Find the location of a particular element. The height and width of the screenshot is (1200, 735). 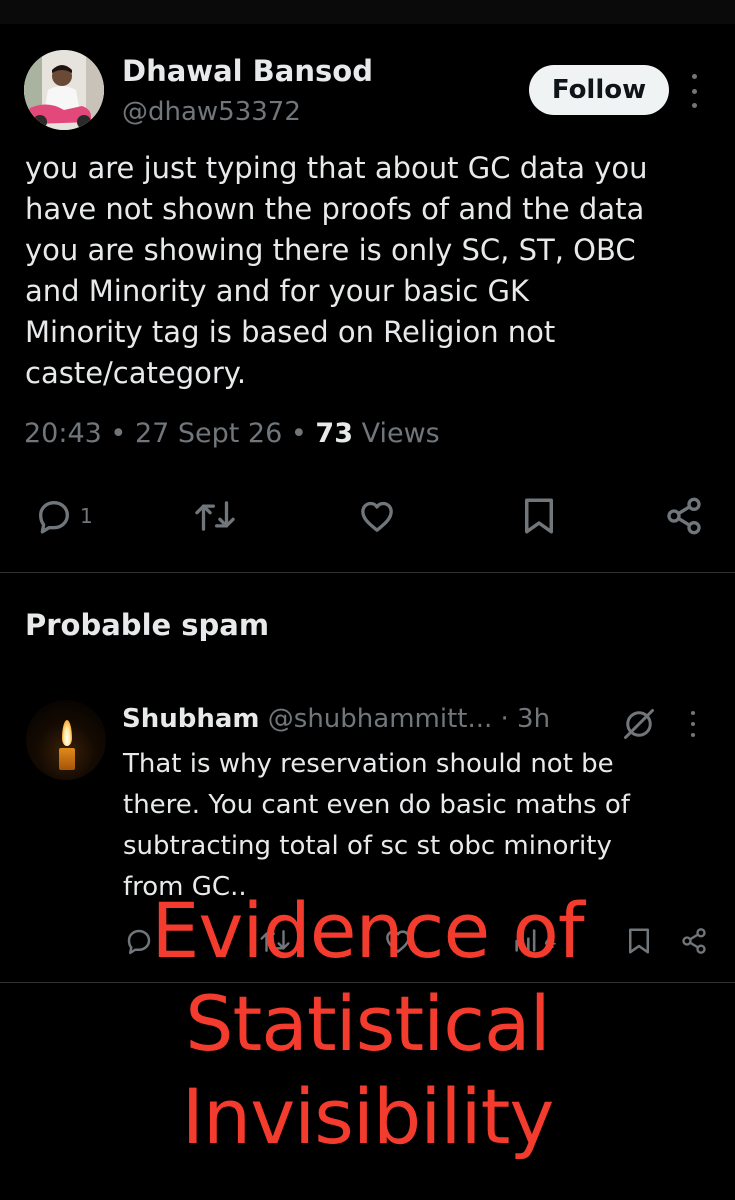

views-count: 73 is located at coordinates (334, 433).